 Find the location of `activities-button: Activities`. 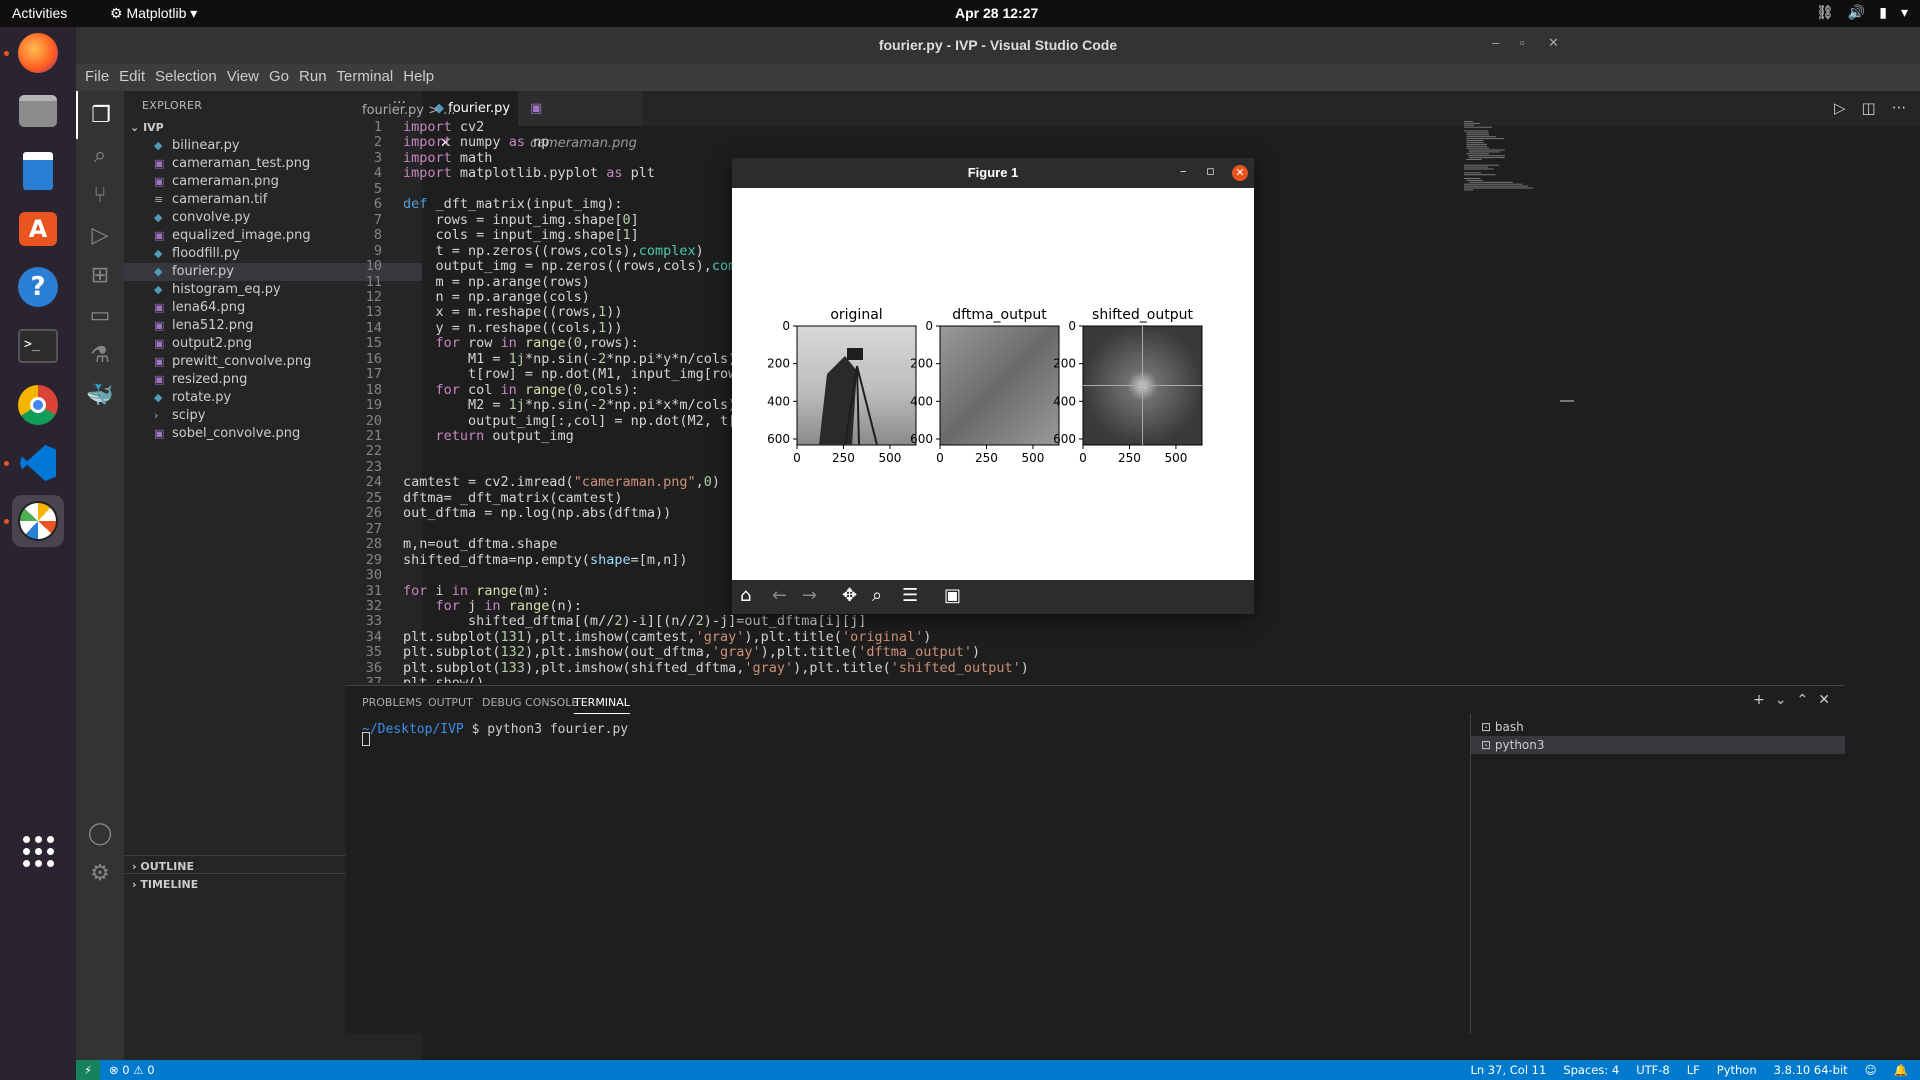

activities-button: Activities is located at coordinates (39, 13).